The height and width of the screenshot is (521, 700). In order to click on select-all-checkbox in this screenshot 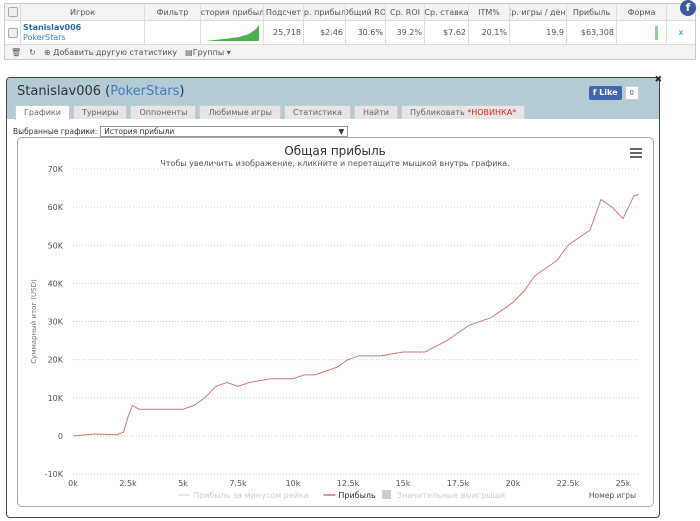, I will do `click(13, 12)`.